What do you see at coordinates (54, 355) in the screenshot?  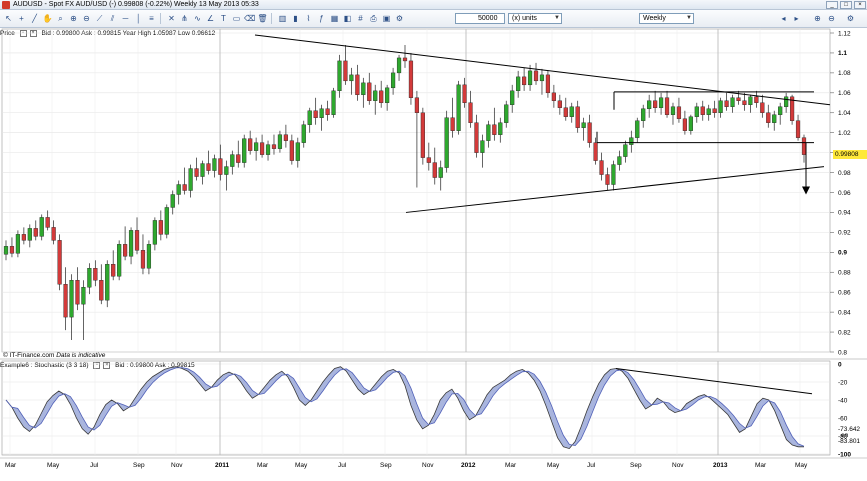 I see `data-source-note: © IT-Finance.com Data is indicative` at bounding box center [54, 355].